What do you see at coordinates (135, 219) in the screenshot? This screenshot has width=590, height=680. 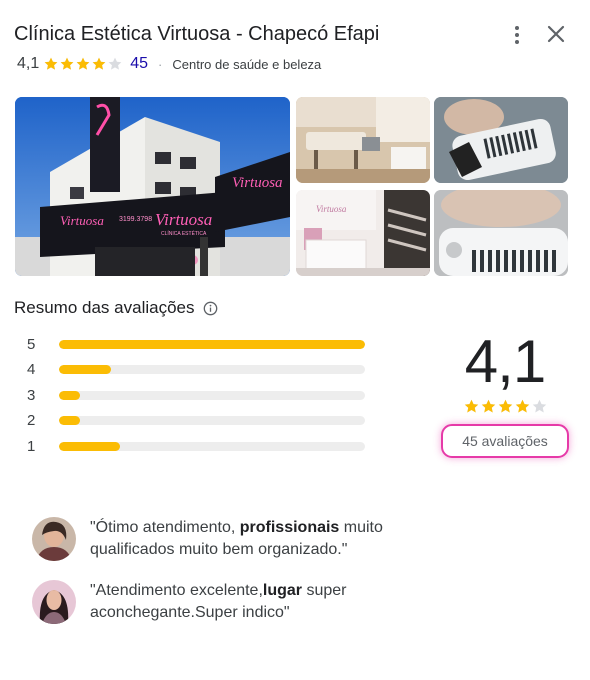 I see `facade-phone: 3199.3798` at bounding box center [135, 219].